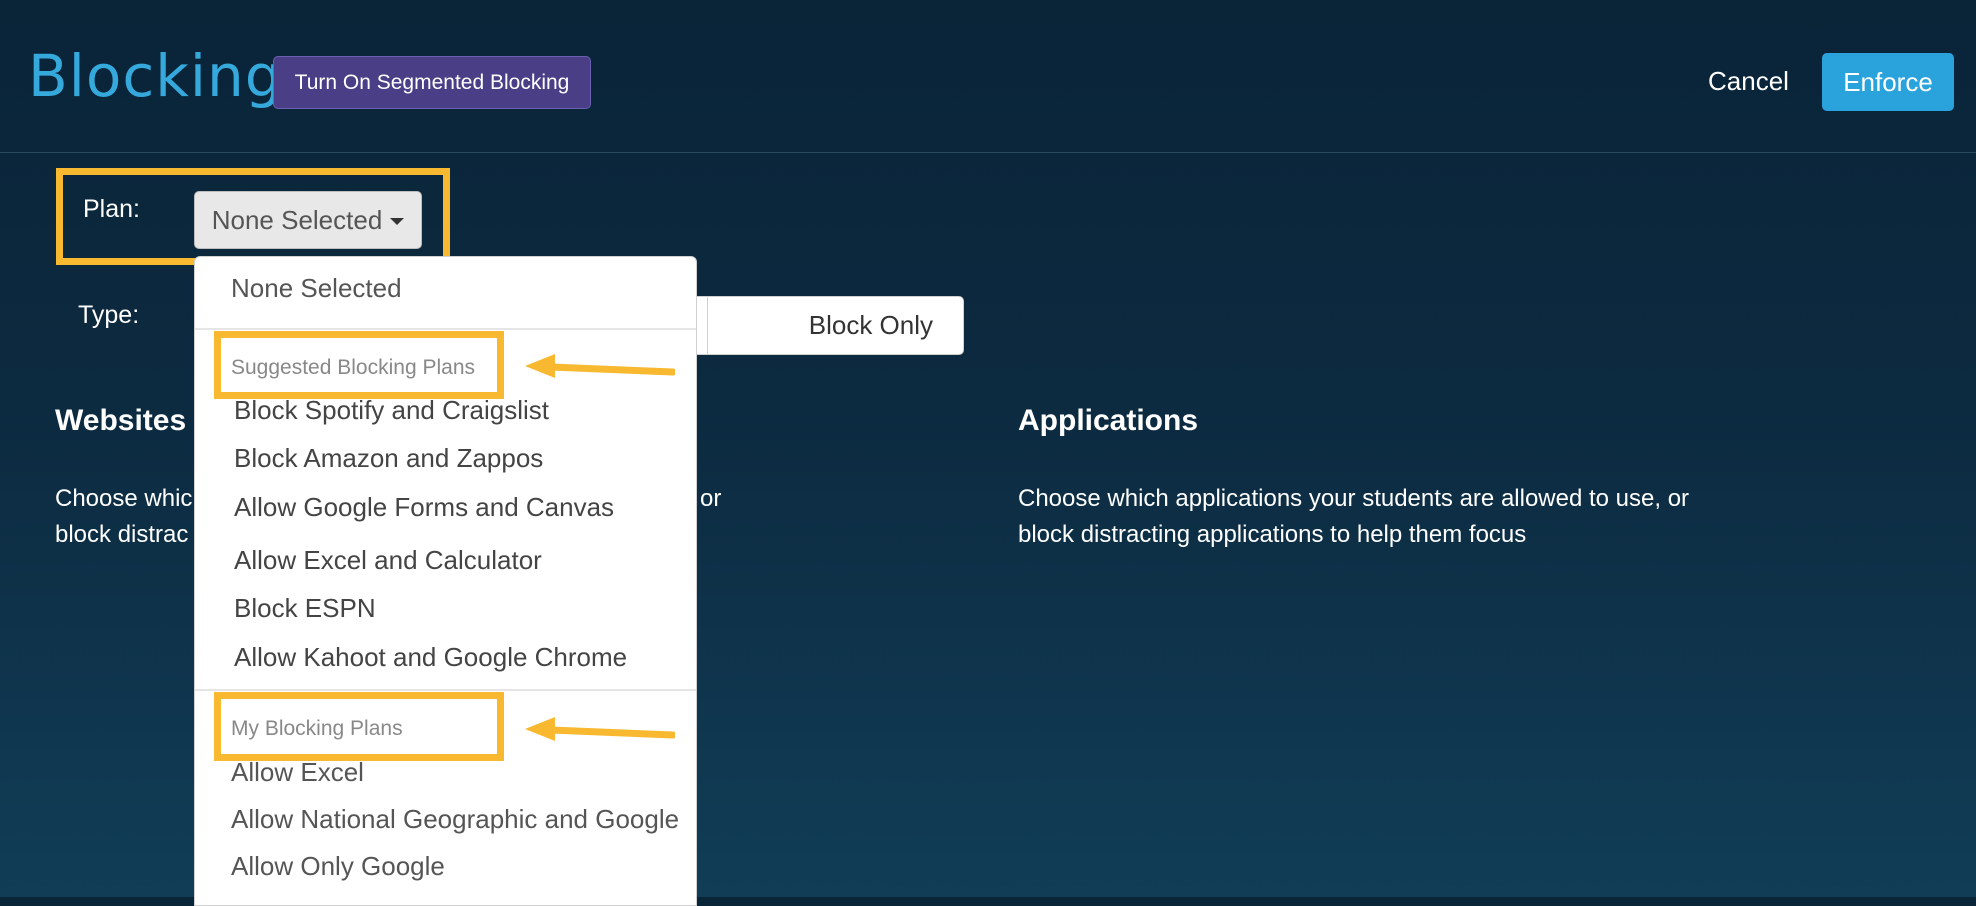 This screenshot has width=1976, height=906. I want to click on dropdown-item-none-selected: None Selected, so click(316, 288).